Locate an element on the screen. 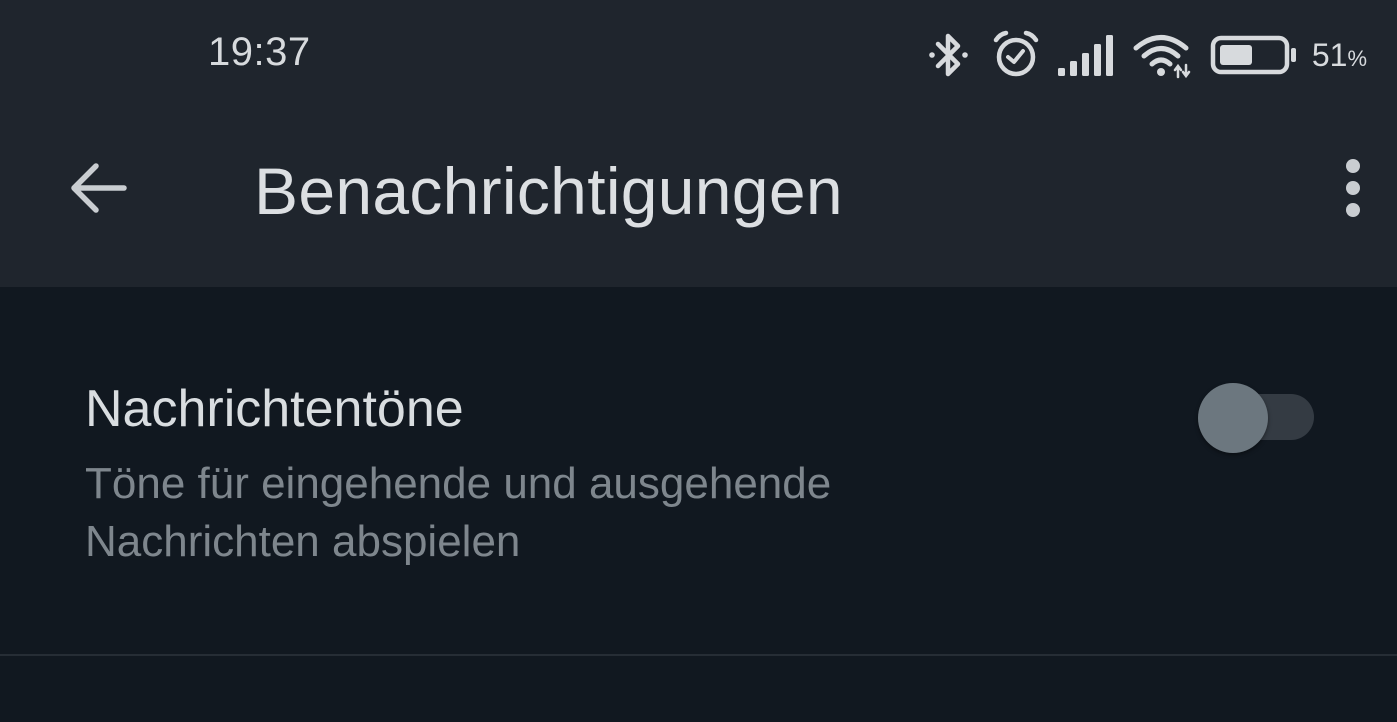  arrow-back-icon is located at coordinates (98, 190).